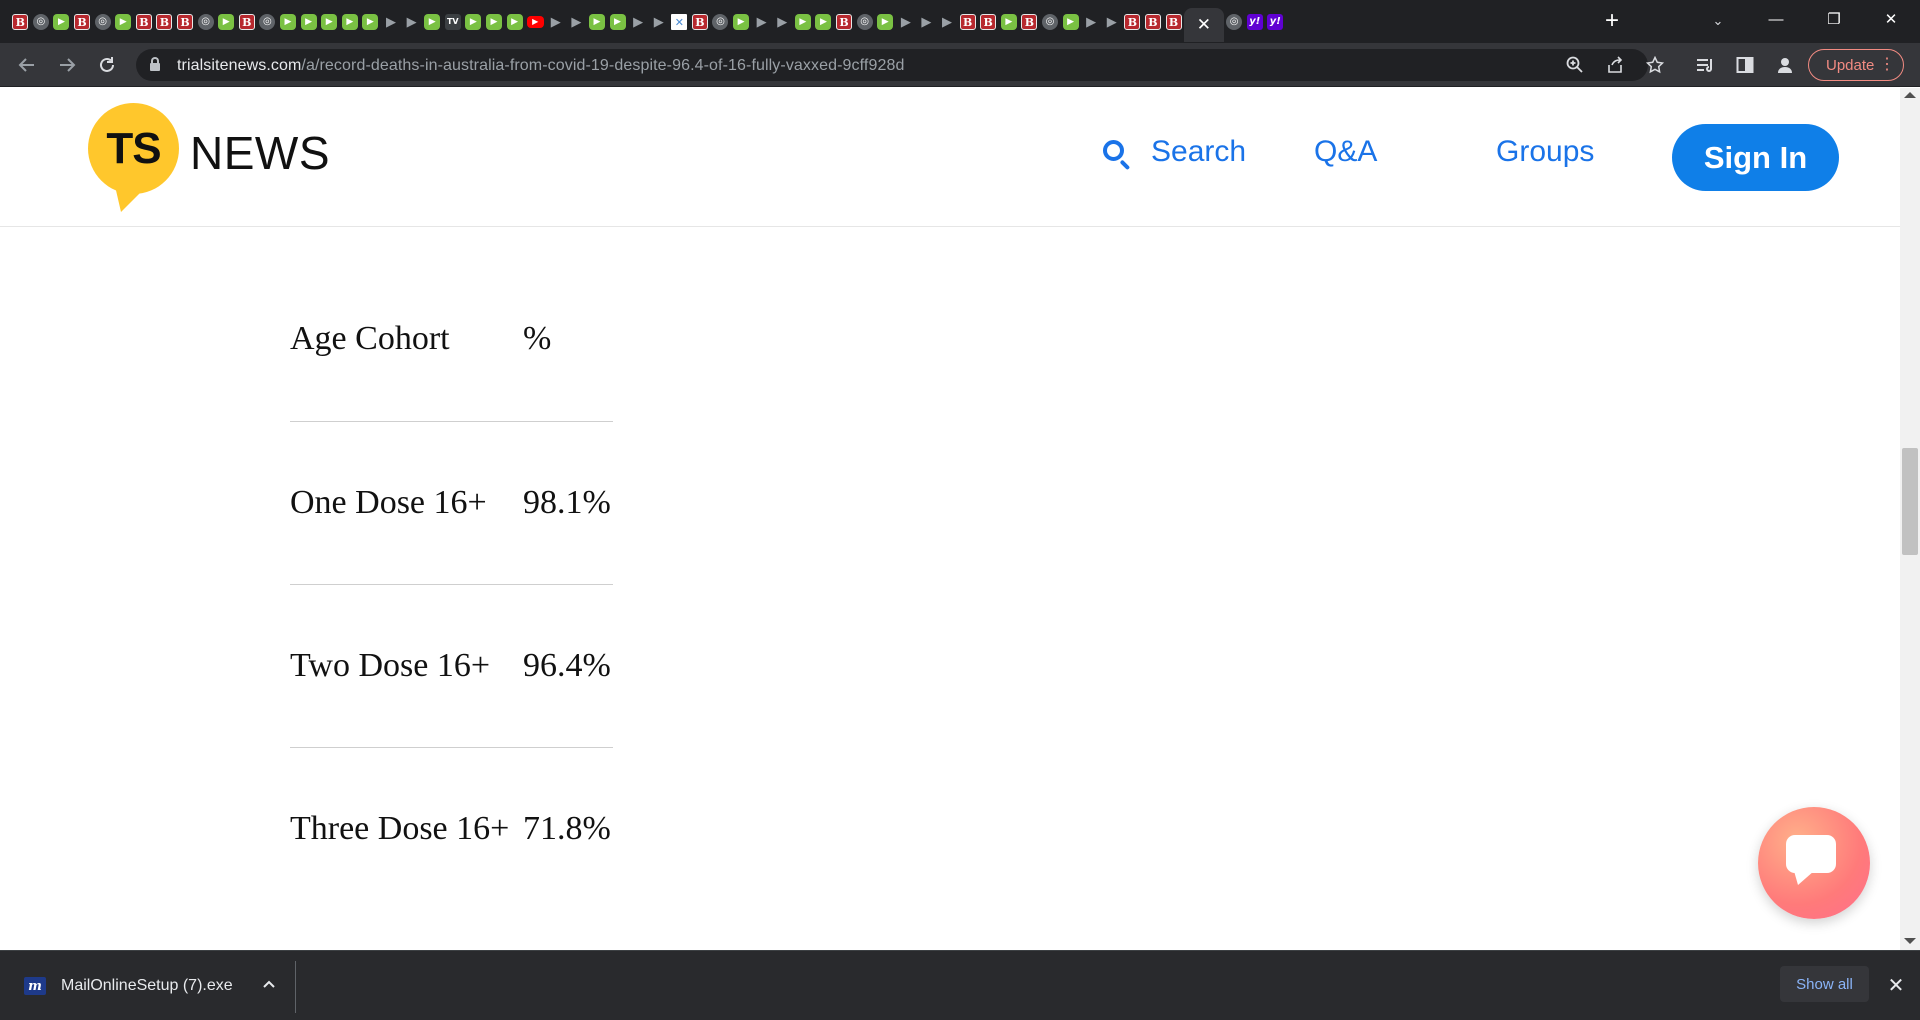  Describe the element at coordinates (406, 502) in the screenshot. I see `cohort-label-cell: One Dose 16+` at that location.